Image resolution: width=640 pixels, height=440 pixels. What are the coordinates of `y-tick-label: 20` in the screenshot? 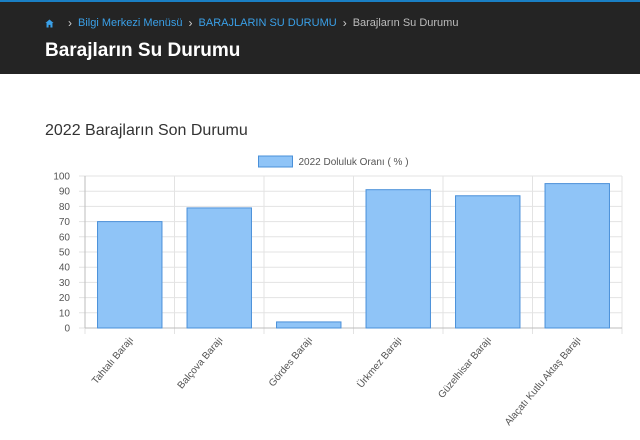 It's located at (65, 298).